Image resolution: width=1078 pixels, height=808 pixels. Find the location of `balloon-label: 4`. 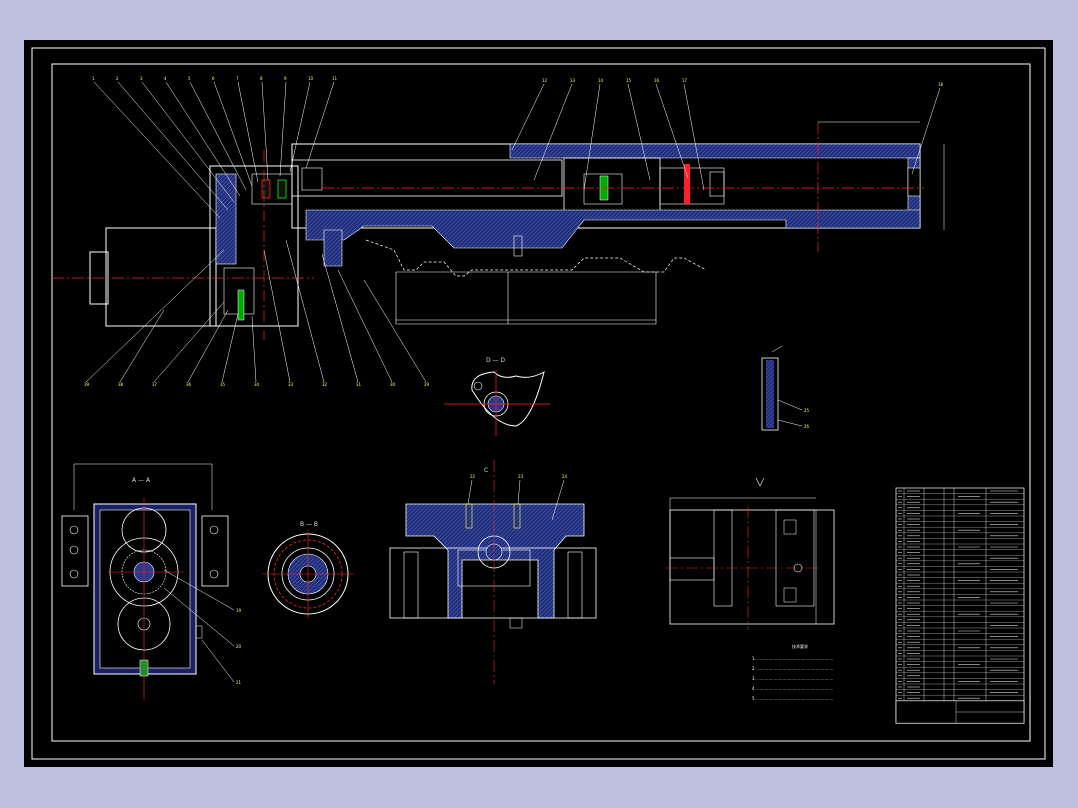

balloon-label: 4 is located at coordinates (165, 78).